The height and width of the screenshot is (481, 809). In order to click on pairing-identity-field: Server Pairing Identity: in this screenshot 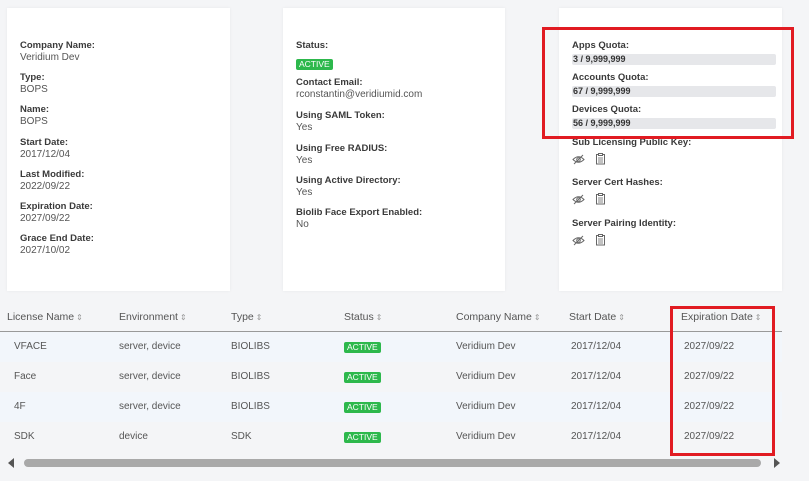, I will do `click(624, 232)`.